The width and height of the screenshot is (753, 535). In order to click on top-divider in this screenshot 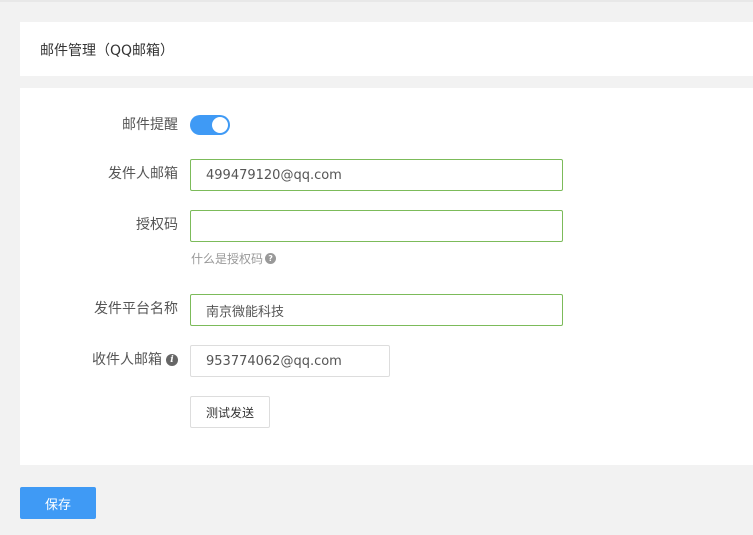, I will do `click(376, 1)`.